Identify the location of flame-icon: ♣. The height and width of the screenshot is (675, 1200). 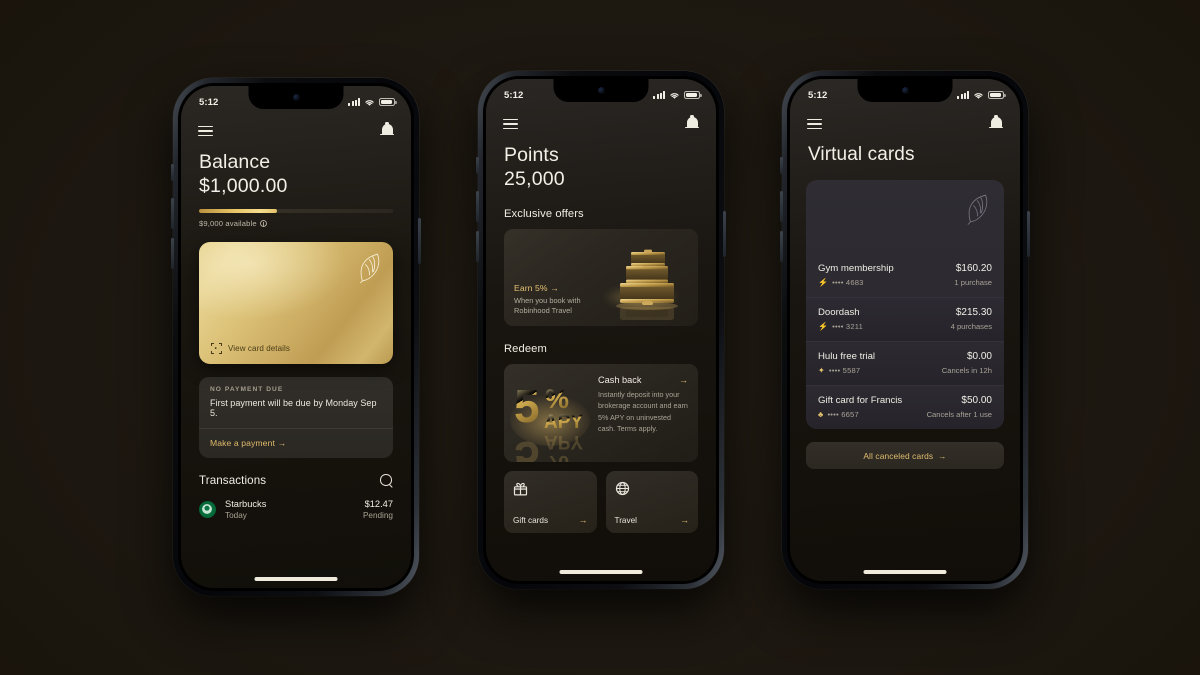
(821, 414).